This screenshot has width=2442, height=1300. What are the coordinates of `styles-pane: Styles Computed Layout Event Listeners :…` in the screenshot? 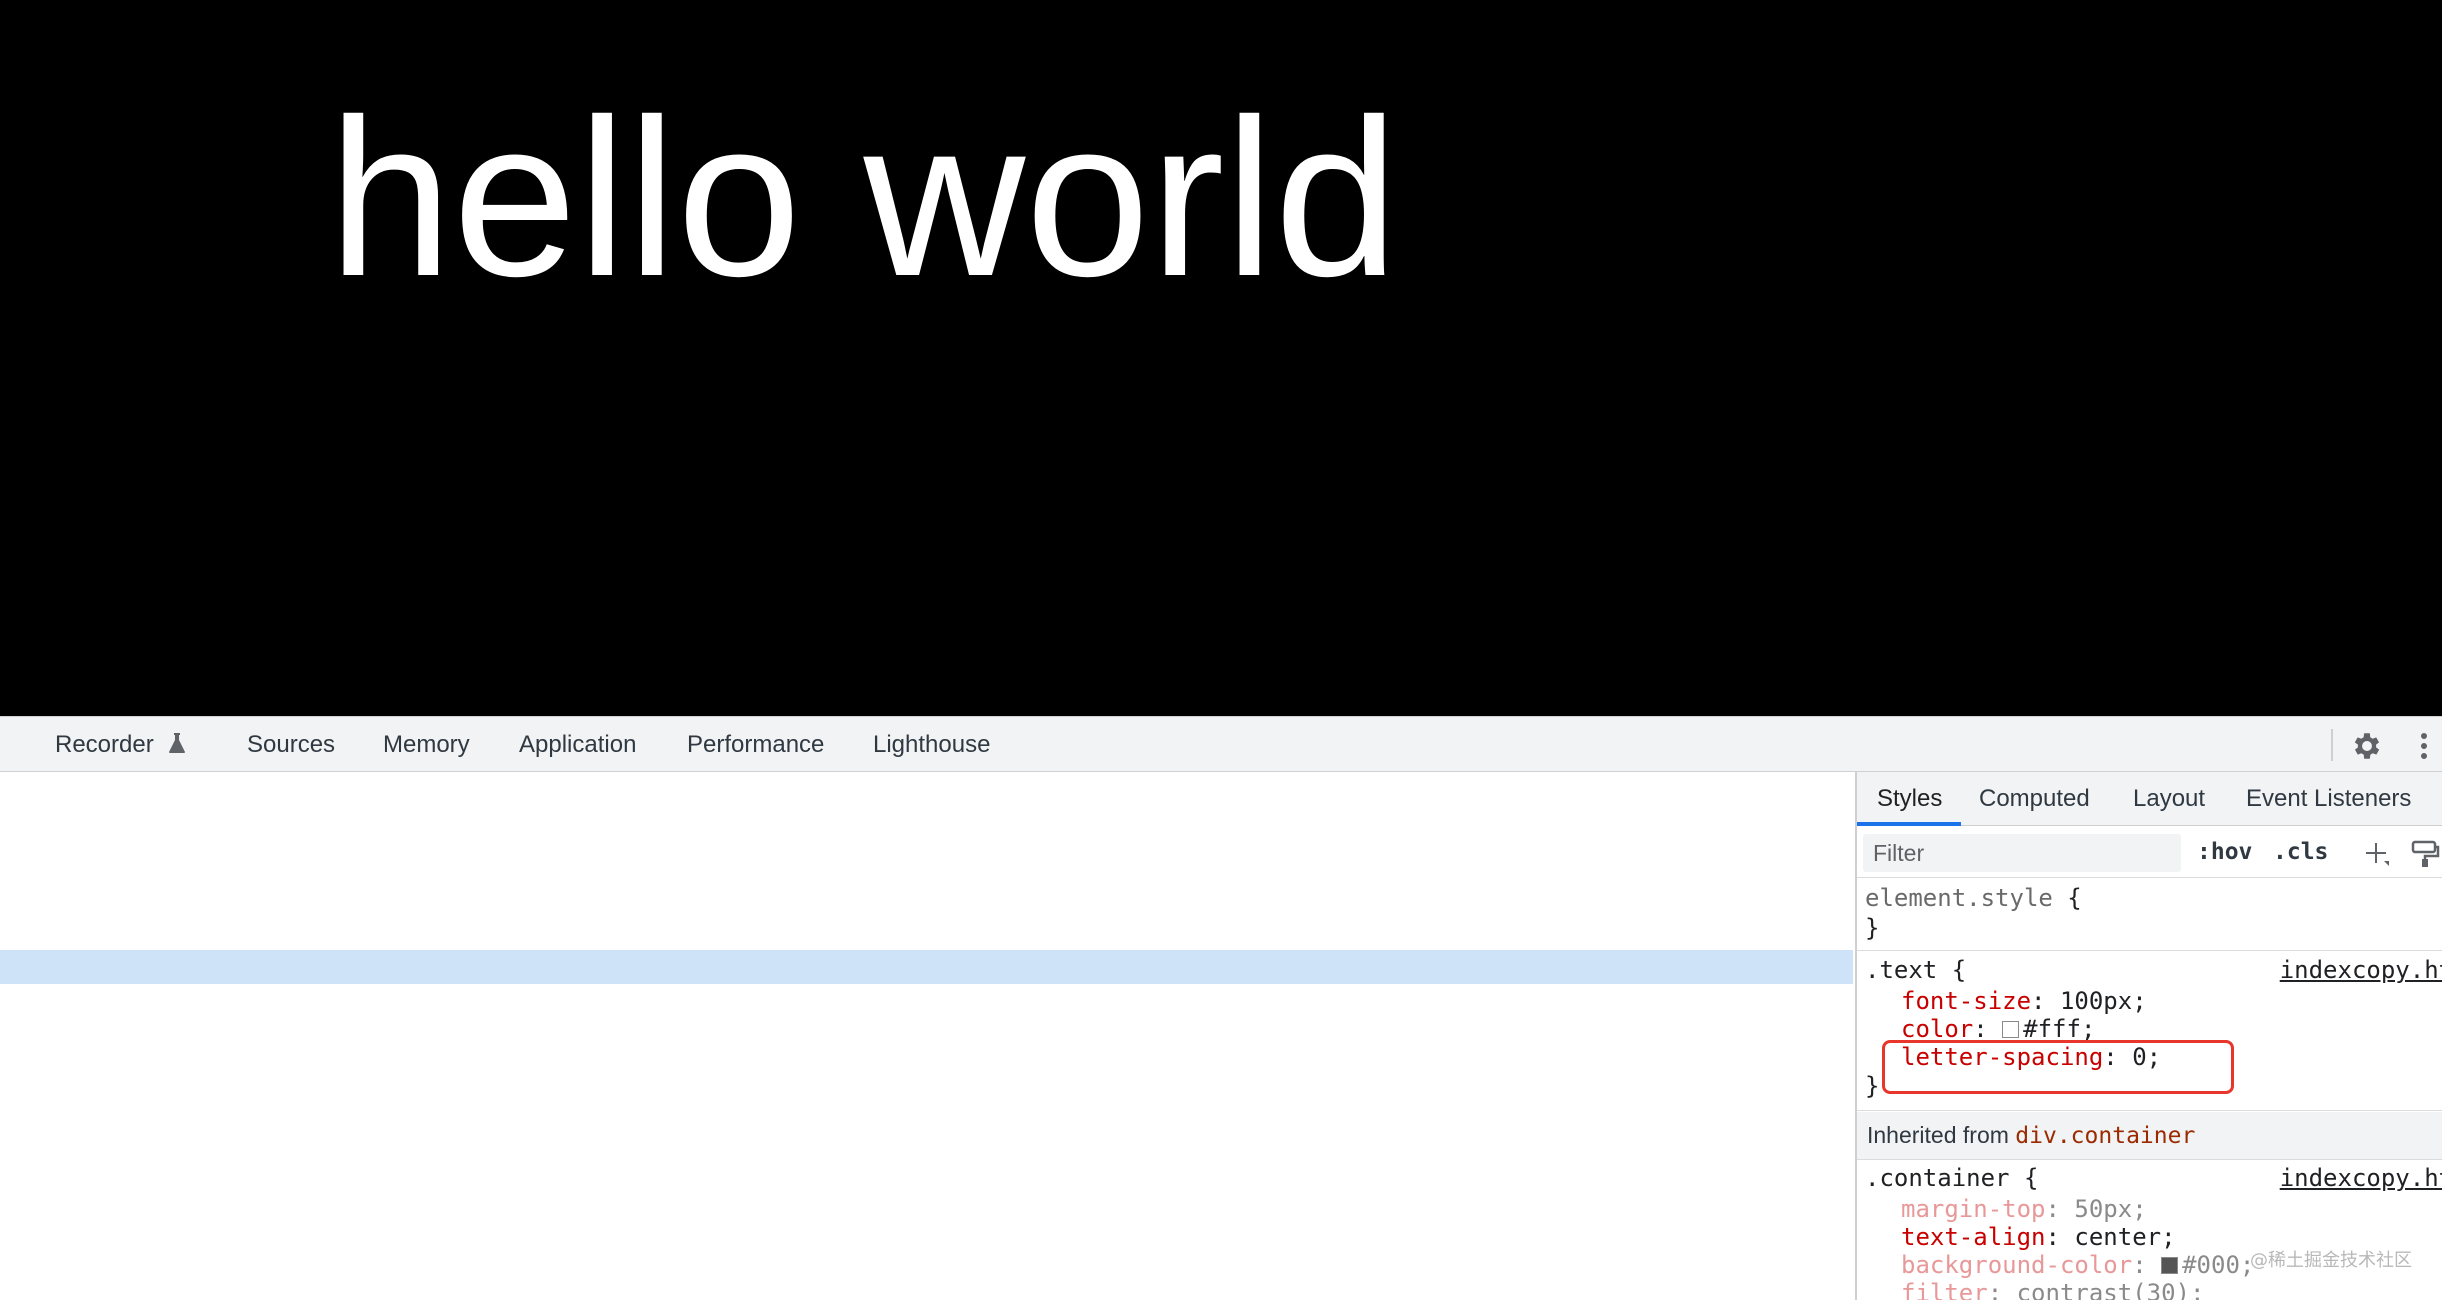 It's located at (2148, 1036).